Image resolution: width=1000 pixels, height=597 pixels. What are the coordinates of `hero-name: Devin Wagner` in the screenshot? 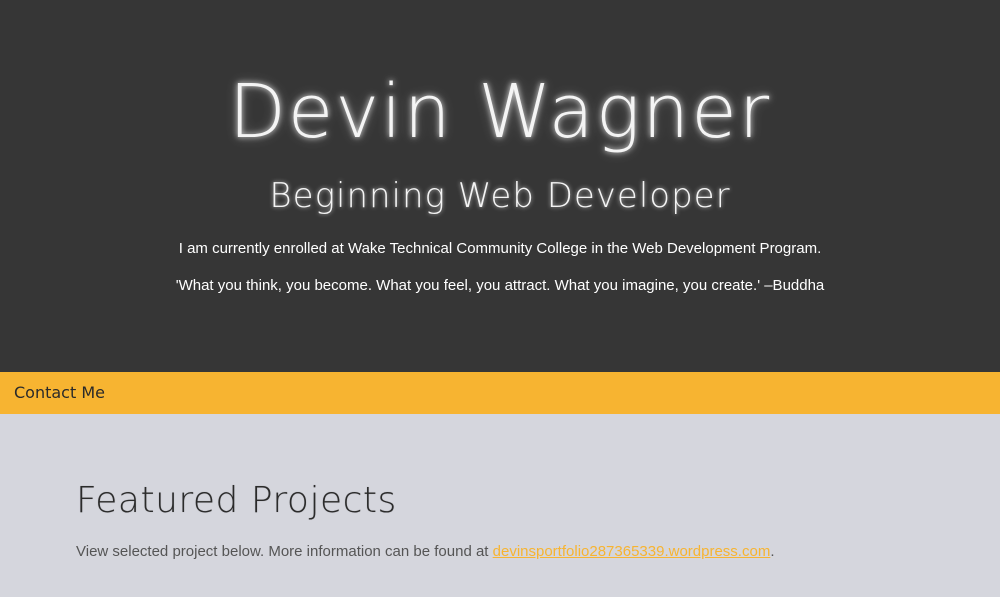 It's located at (500, 112).